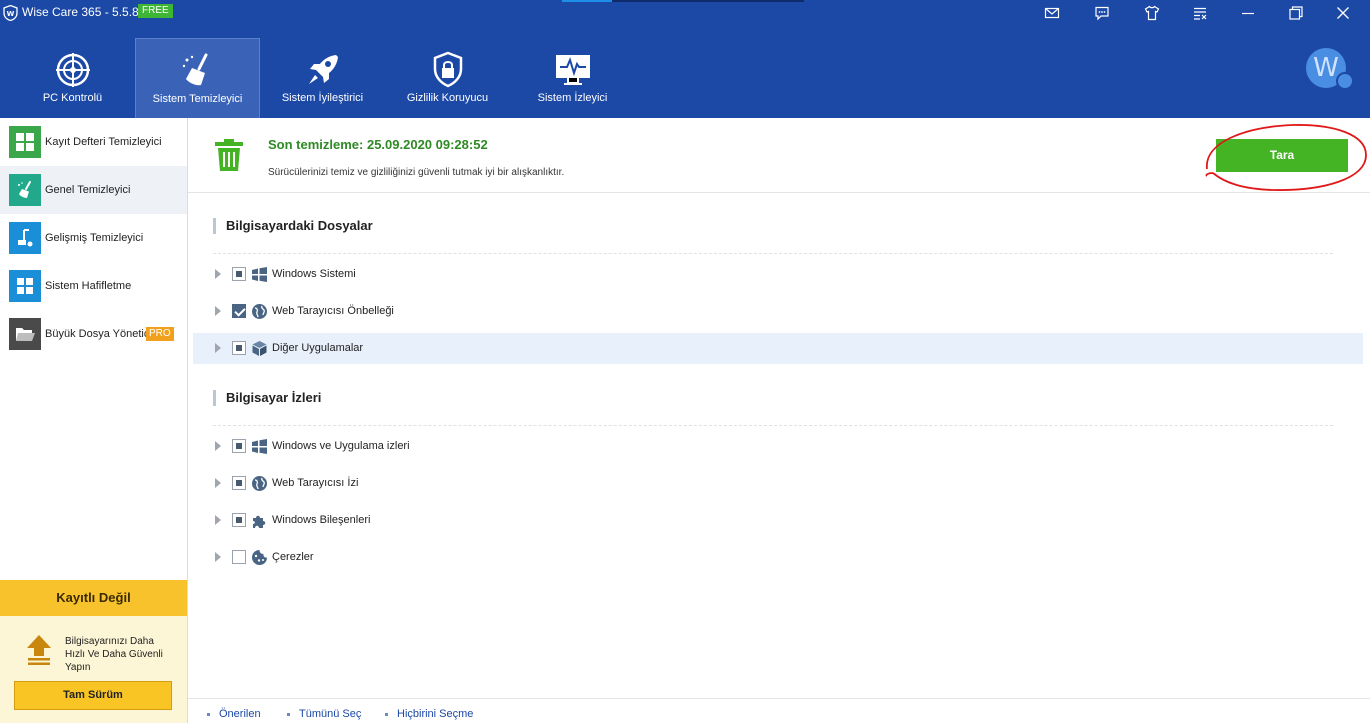  Describe the element at coordinates (259, 521) in the screenshot. I see `puzzle-icon` at that location.